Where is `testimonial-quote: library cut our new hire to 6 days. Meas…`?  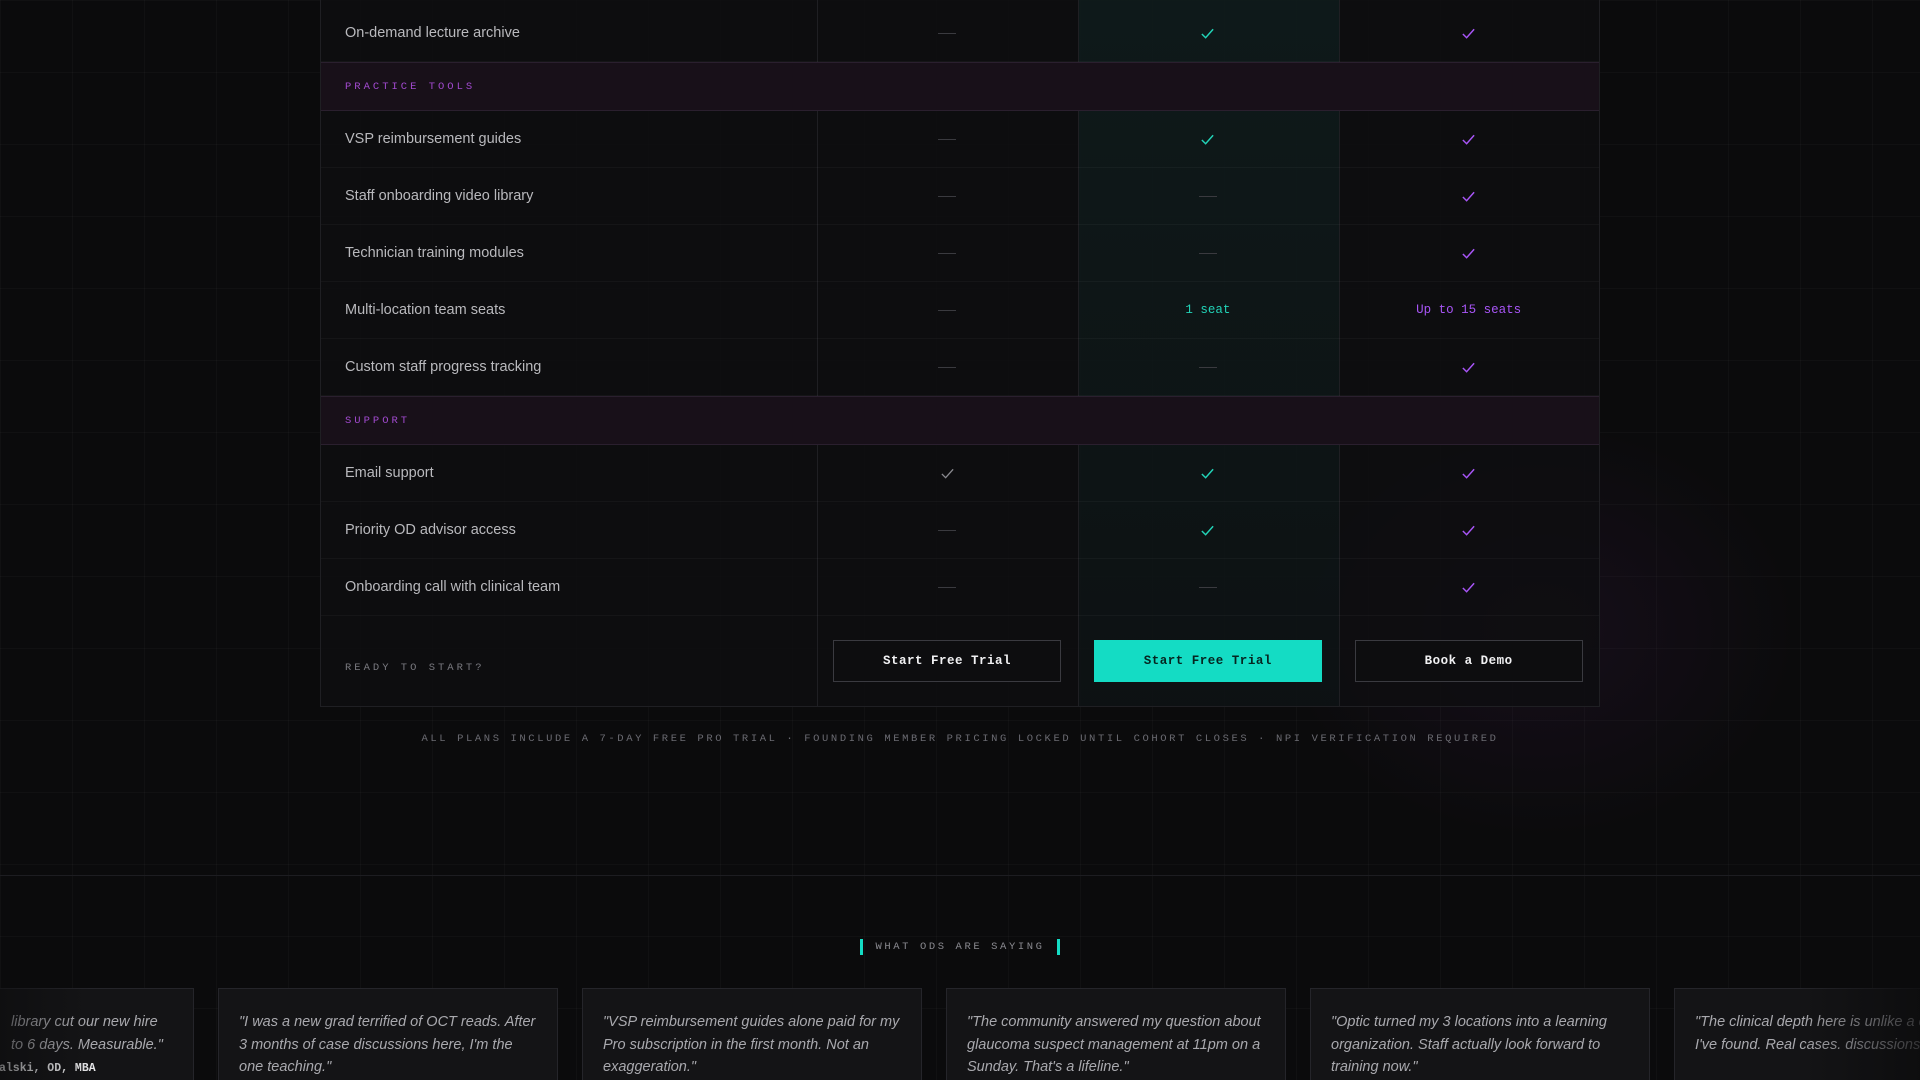 testimonial-quote: library cut our new hire to 6 days. Meas… is located at coordinates (87, 1033).